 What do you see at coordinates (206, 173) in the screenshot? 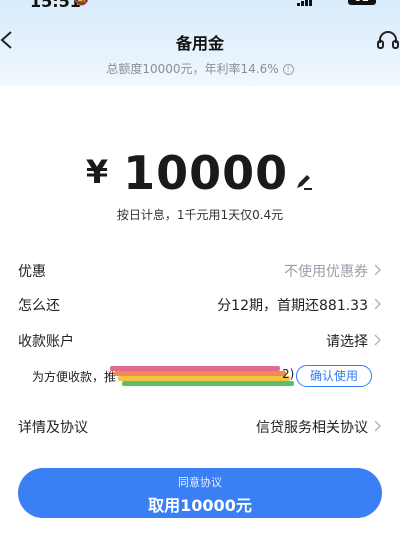
I see `amount-value: 10000` at bounding box center [206, 173].